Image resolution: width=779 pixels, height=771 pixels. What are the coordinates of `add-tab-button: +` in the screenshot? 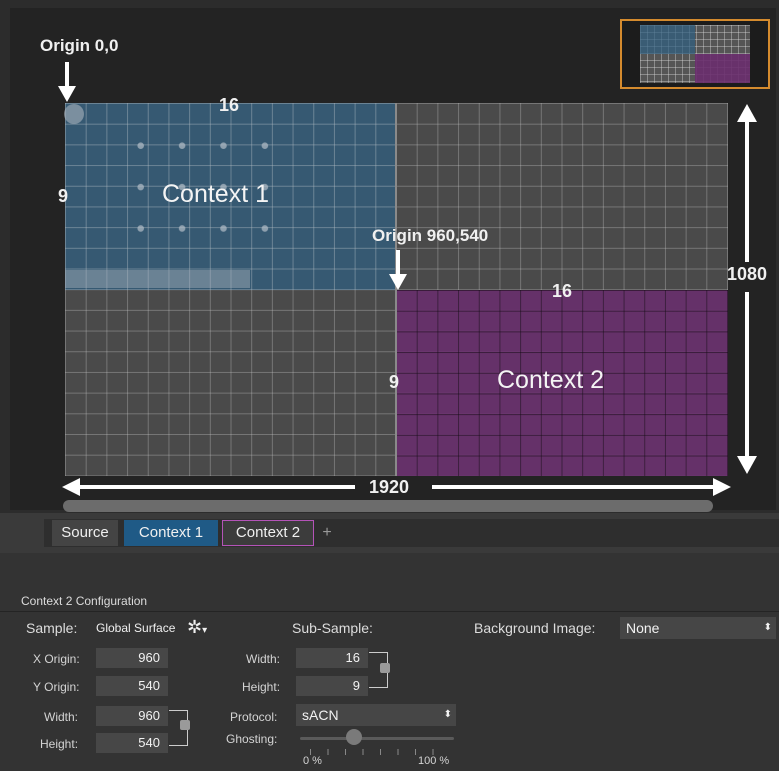 It's located at (327, 533).